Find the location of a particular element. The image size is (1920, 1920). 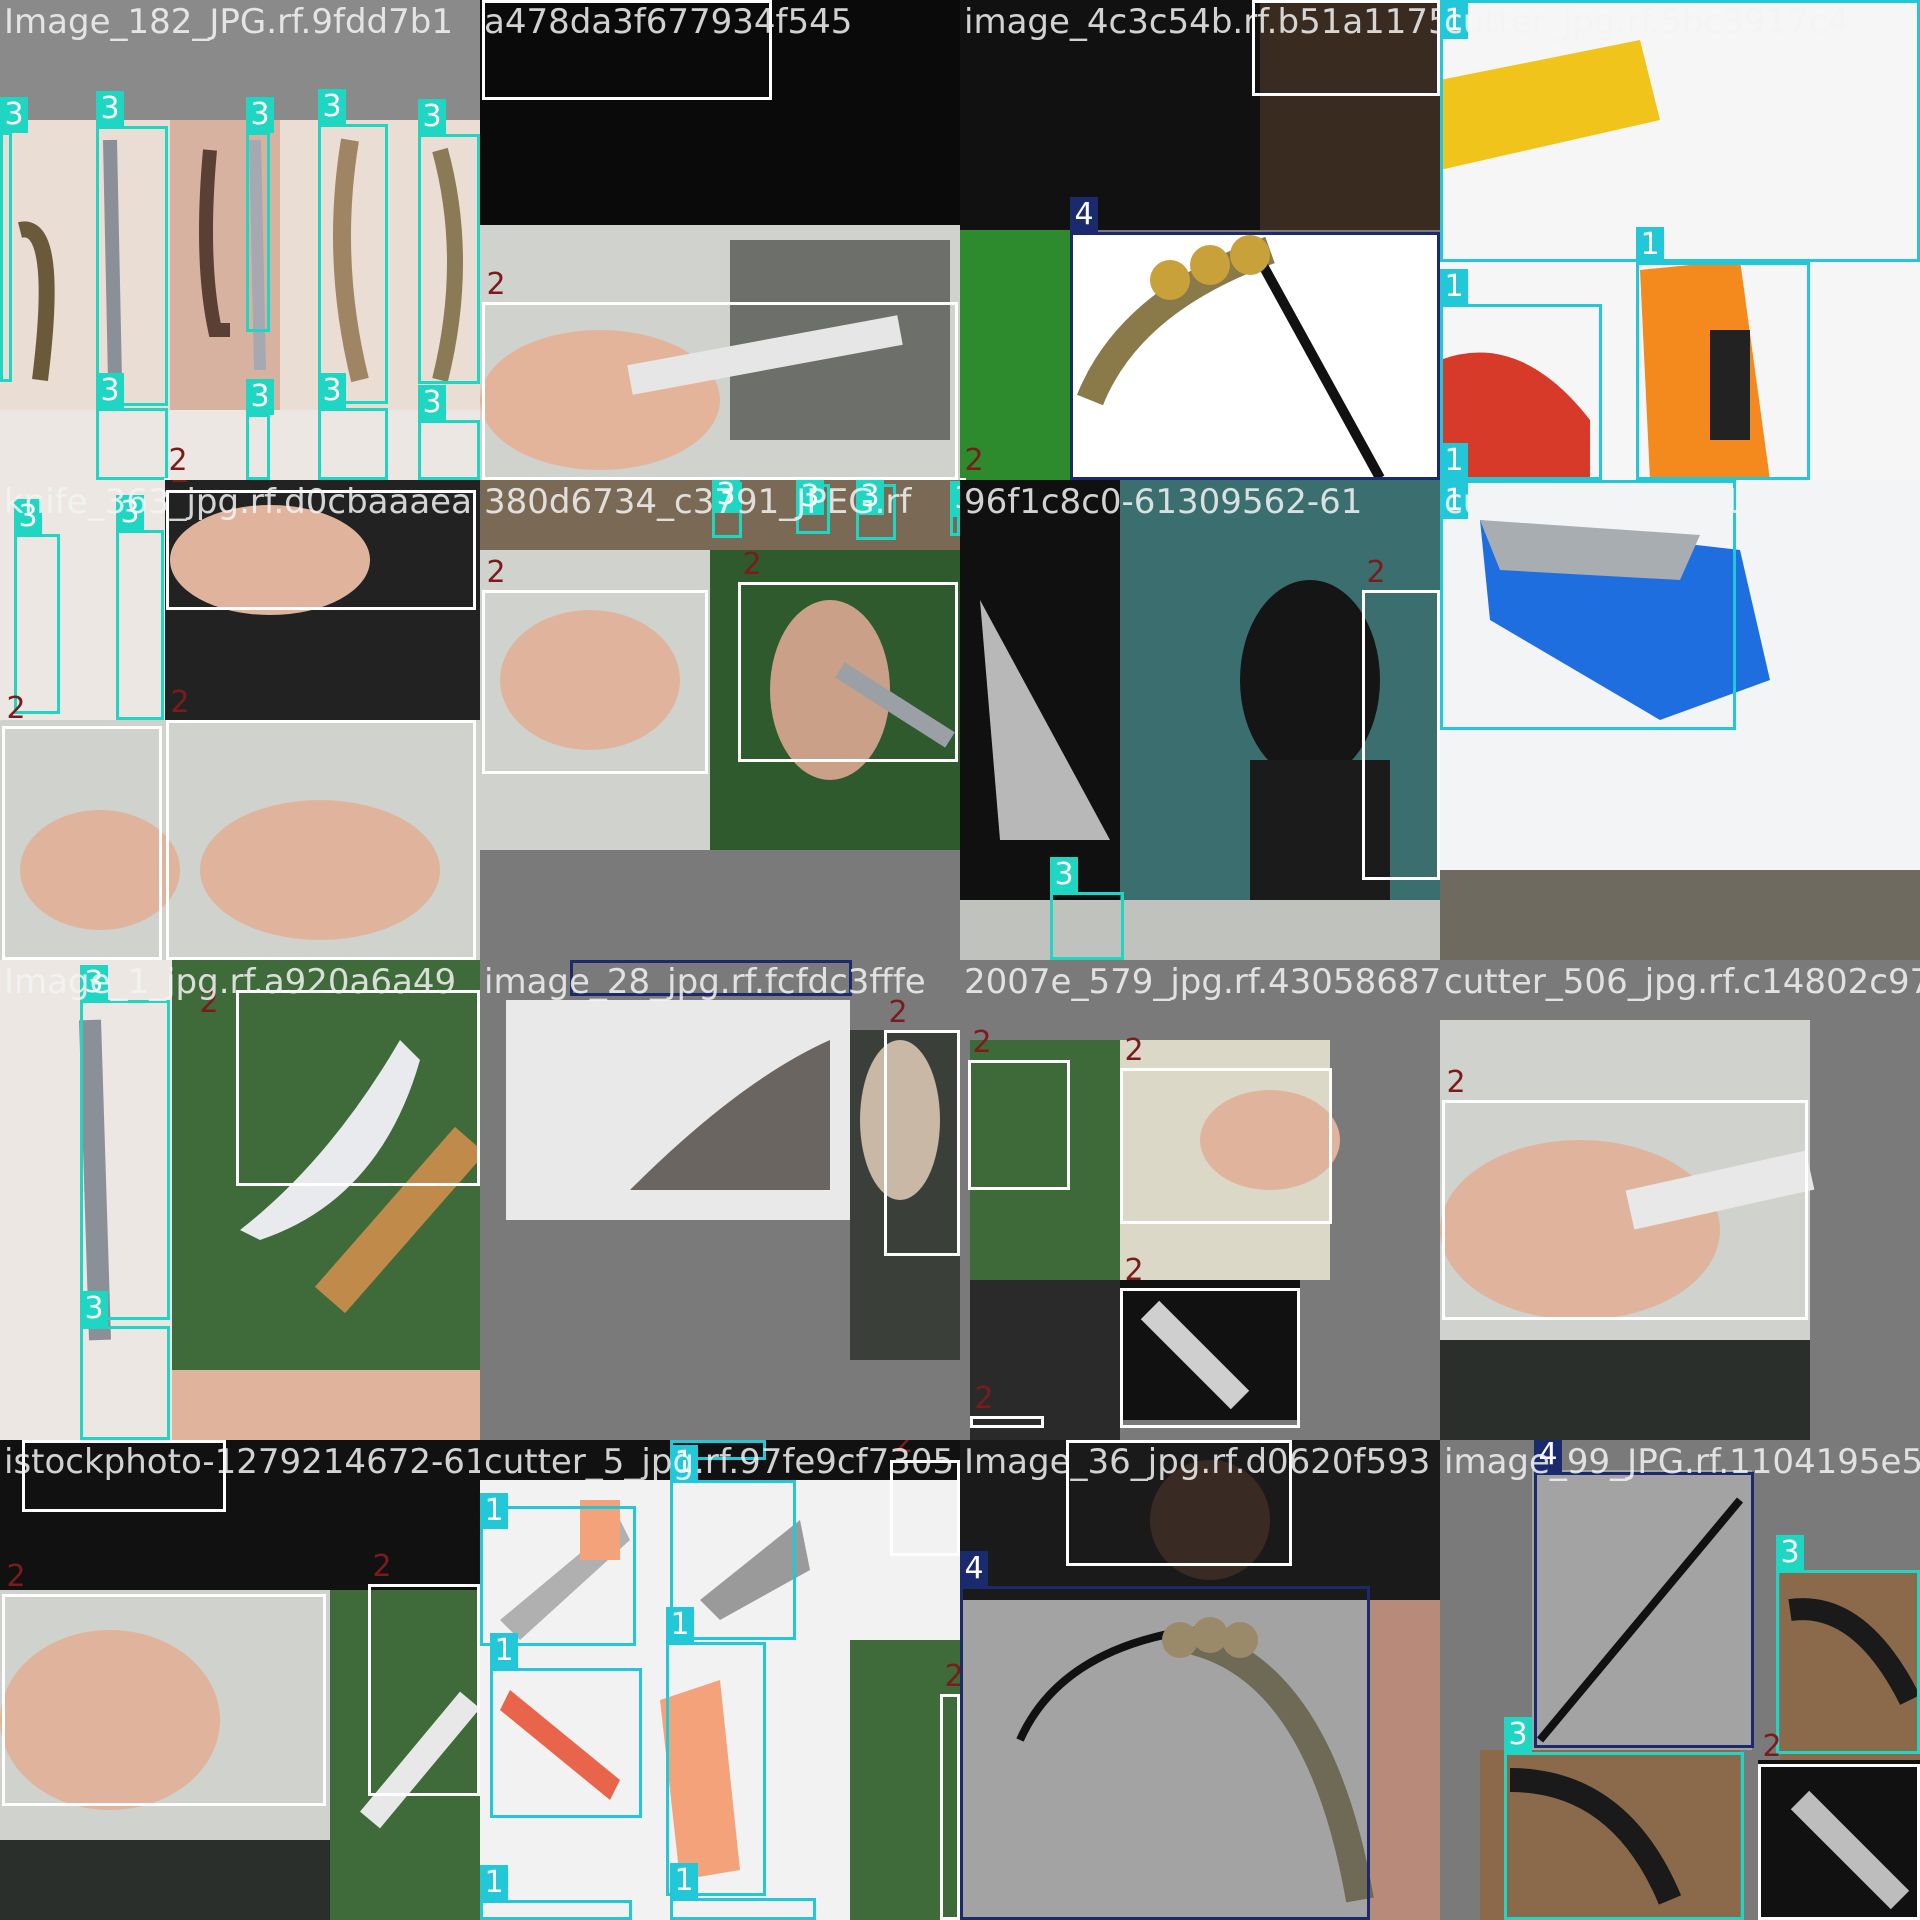

tile-title: istockphoto-1279214672-612 is located at coordinates (242, 1462).